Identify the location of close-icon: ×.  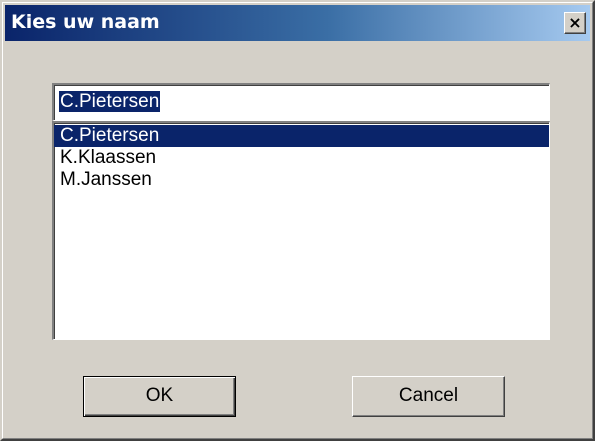
(575, 22).